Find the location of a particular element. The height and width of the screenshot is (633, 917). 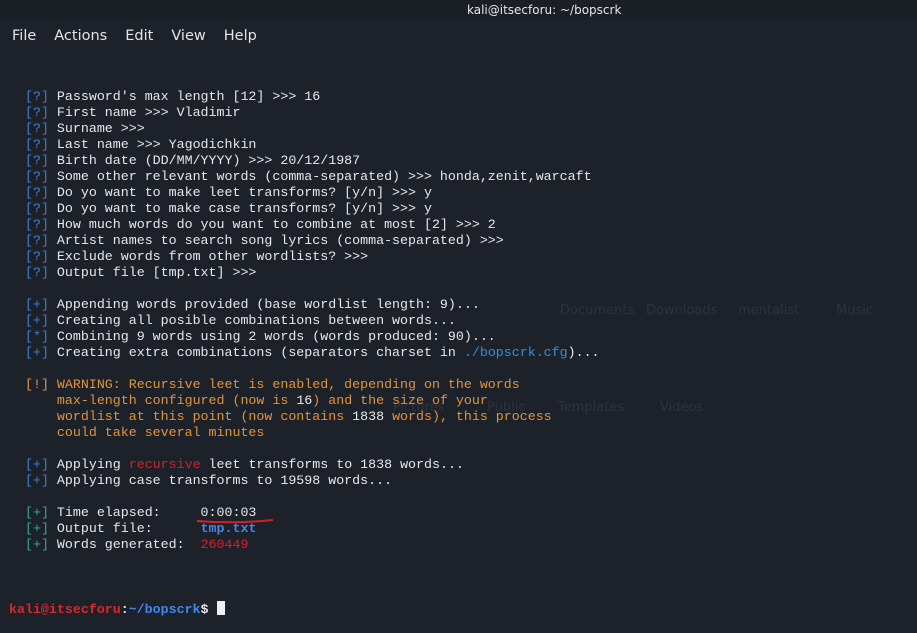

terminal-line: [?] Password's max length [12] >>> 16 is located at coordinates (304, 97).